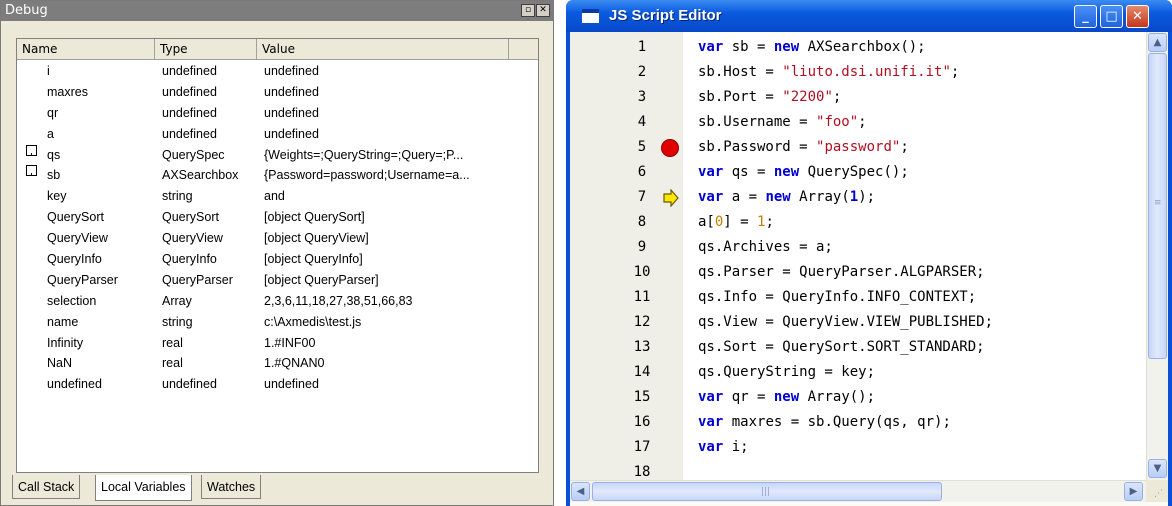  I want to click on string-token: "2200", so click(807, 97).